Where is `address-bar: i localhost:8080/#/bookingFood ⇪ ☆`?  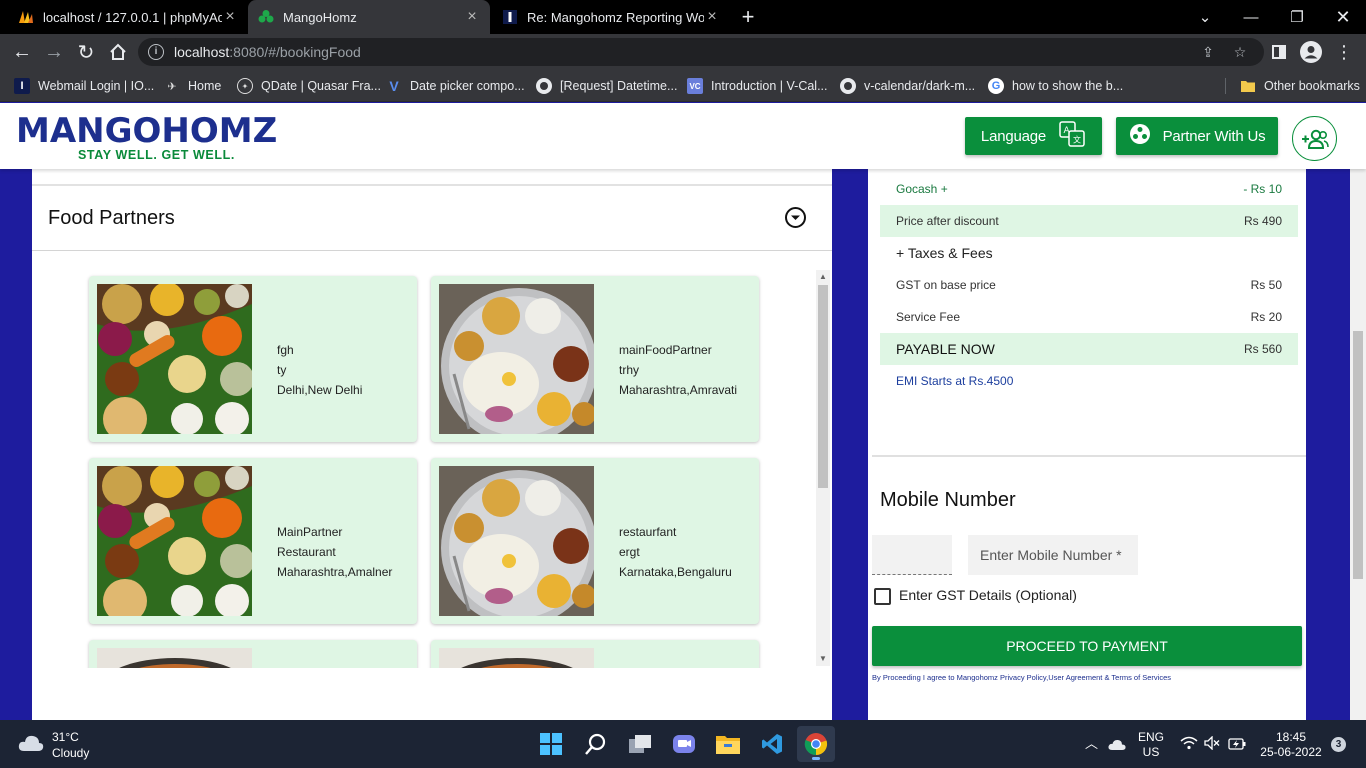
address-bar: i localhost:8080/#/bookingFood ⇪ ☆ is located at coordinates (701, 52).